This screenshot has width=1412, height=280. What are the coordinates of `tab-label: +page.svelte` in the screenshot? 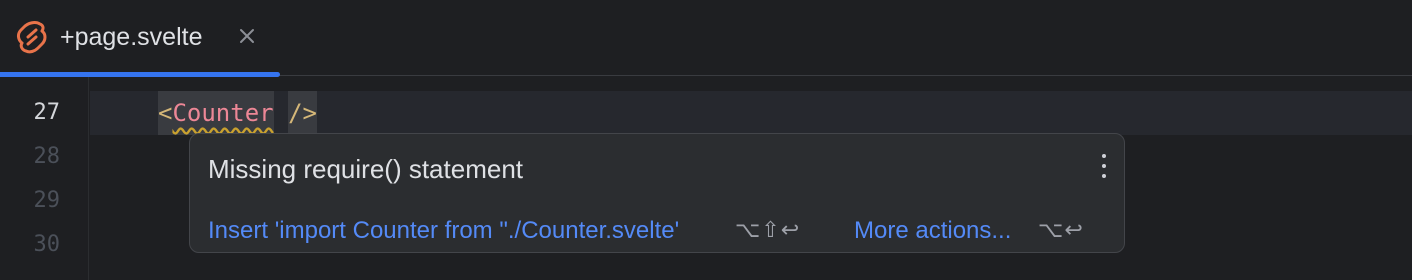 It's located at (131, 37).